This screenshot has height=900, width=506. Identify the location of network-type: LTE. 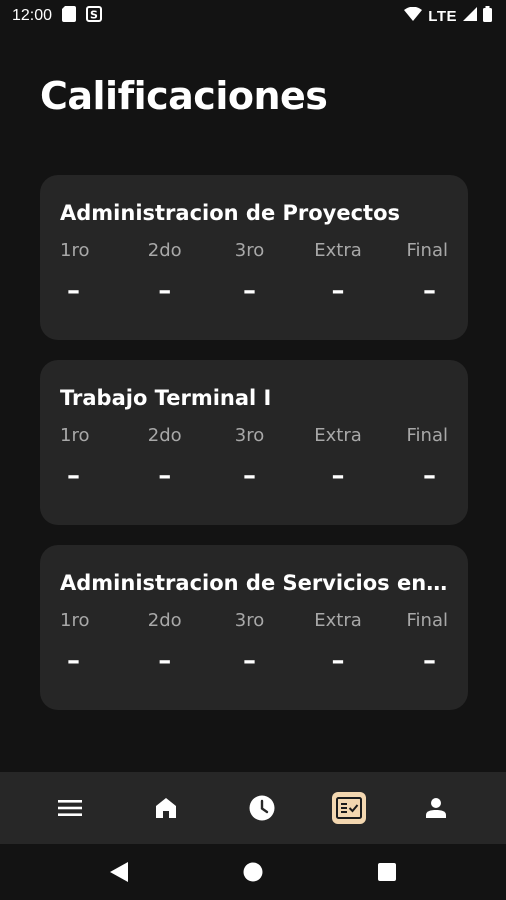
(442, 16).